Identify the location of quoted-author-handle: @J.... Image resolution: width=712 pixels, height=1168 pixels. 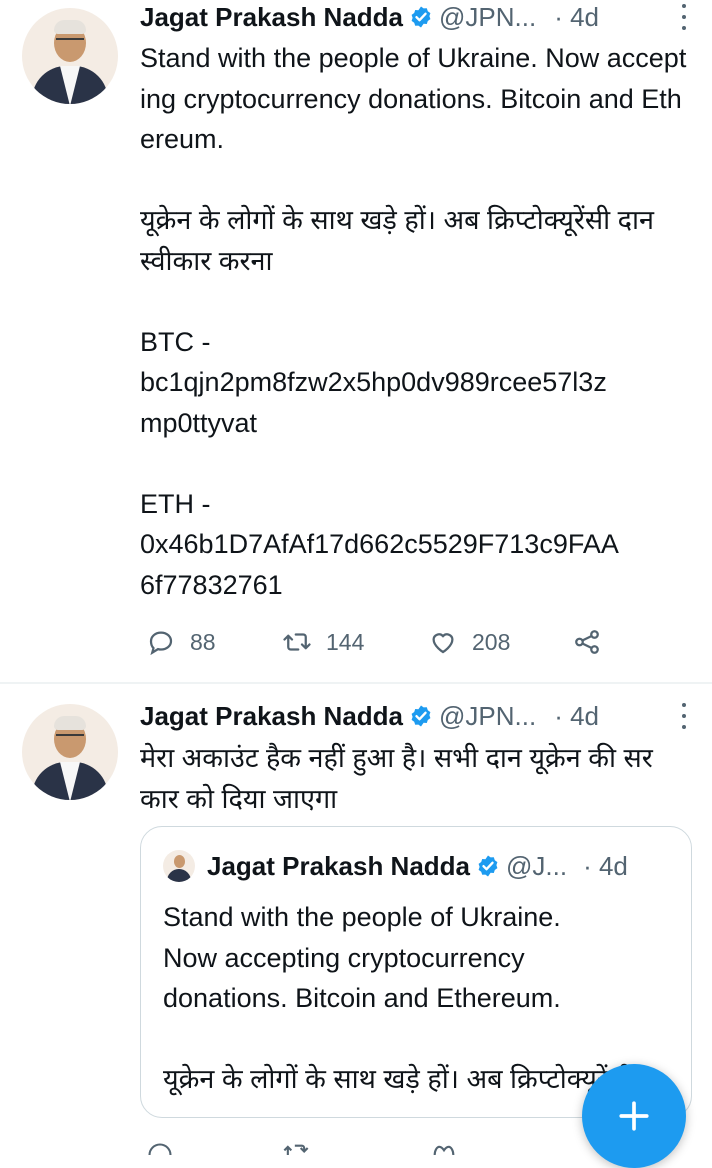
(537, 865).